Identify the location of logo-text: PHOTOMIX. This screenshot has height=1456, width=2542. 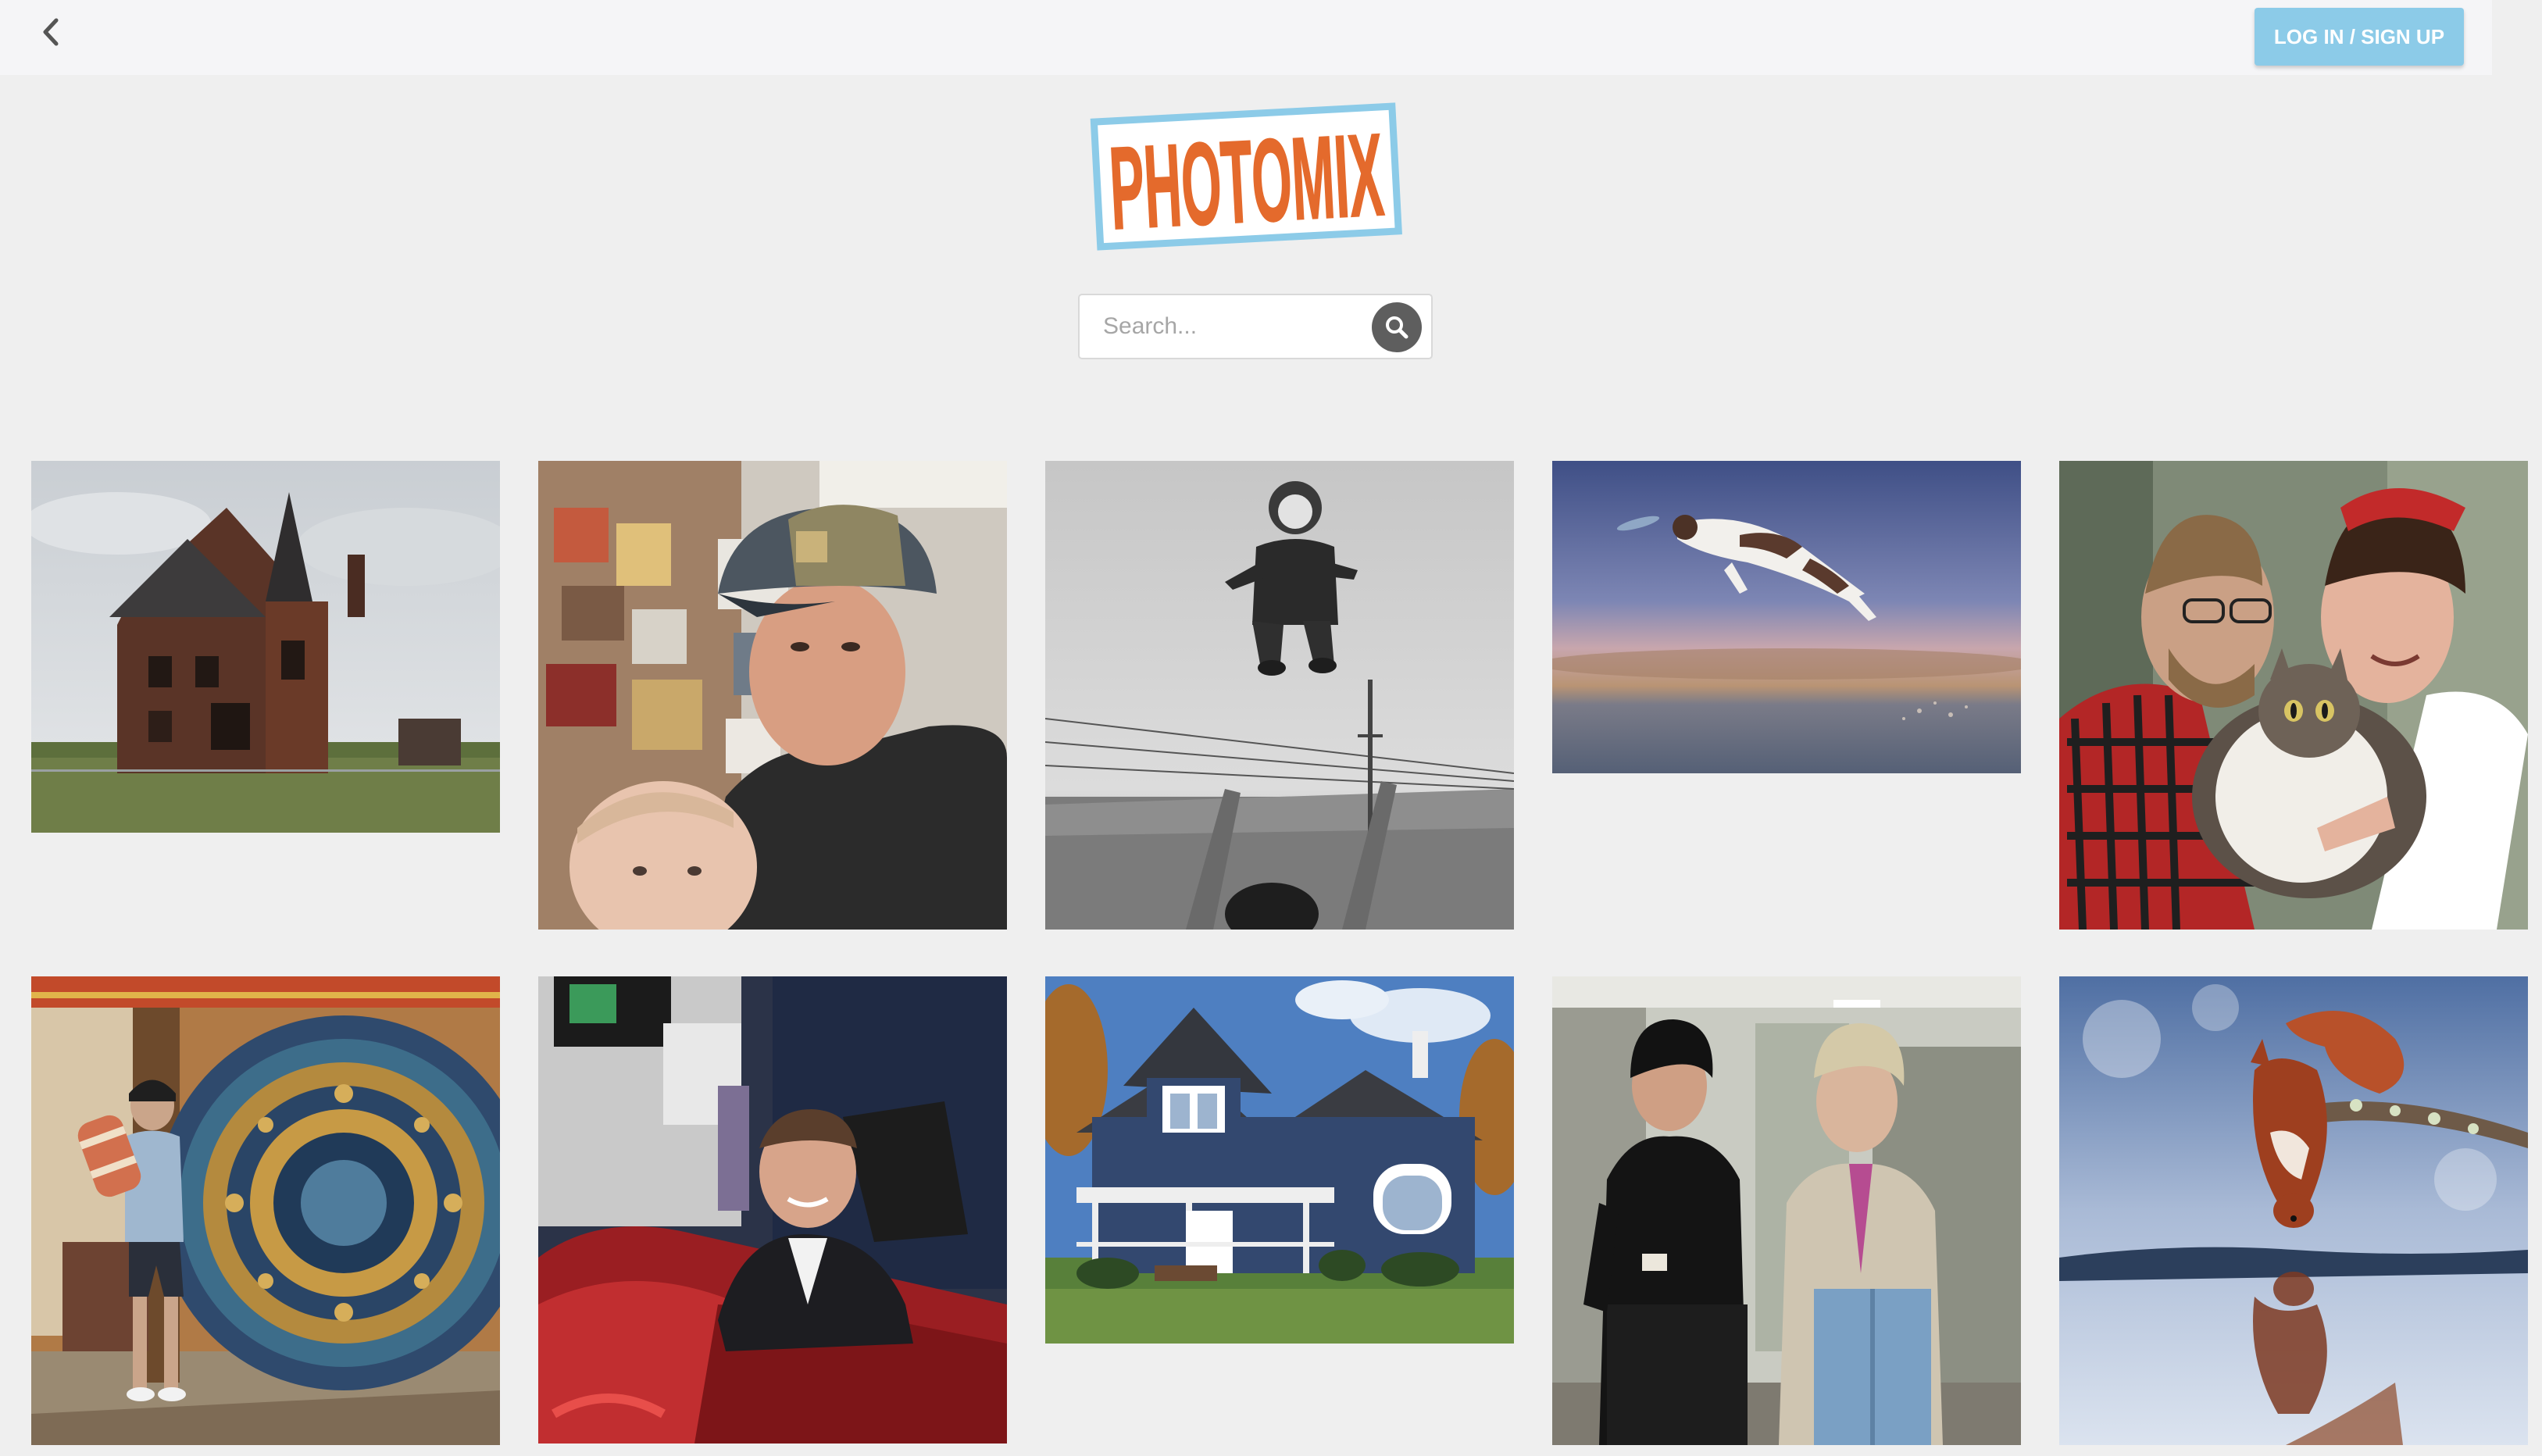
(1246, 180).